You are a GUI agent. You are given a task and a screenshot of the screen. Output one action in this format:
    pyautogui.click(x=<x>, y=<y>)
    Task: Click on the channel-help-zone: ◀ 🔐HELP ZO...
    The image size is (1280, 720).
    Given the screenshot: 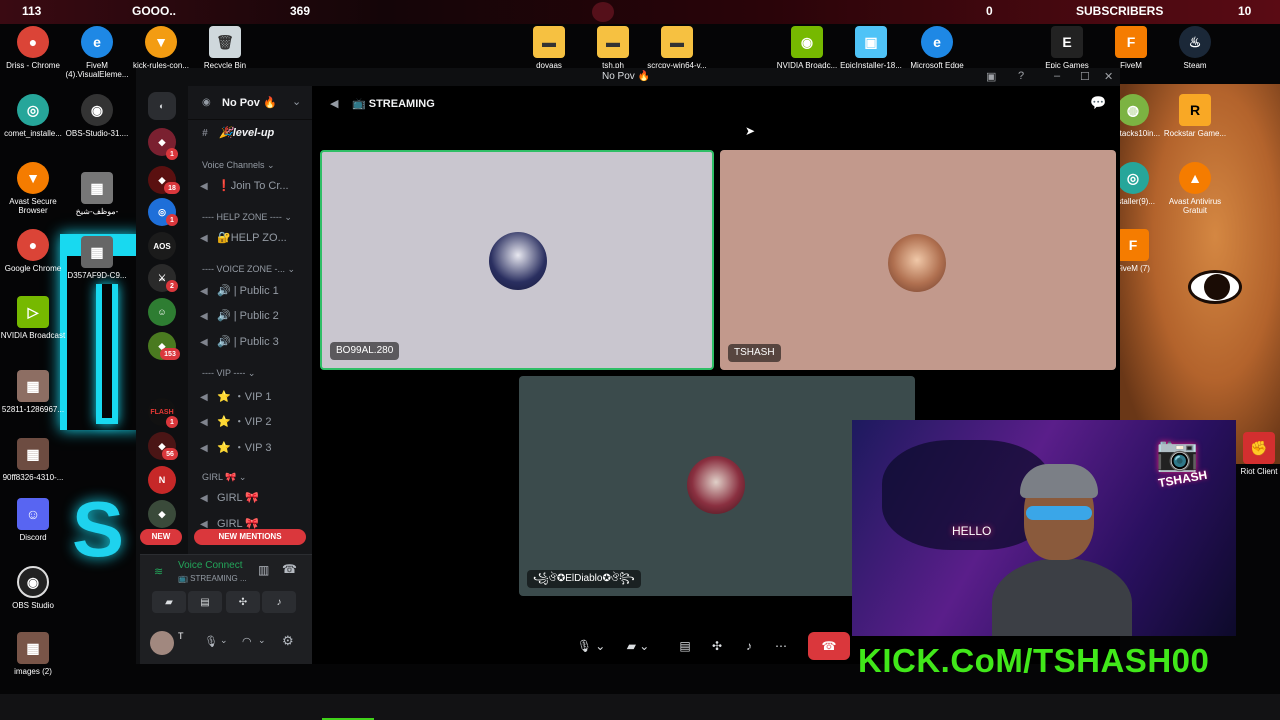 What is the action you would take?
    pyautogui.click(x=243, y=237)
    